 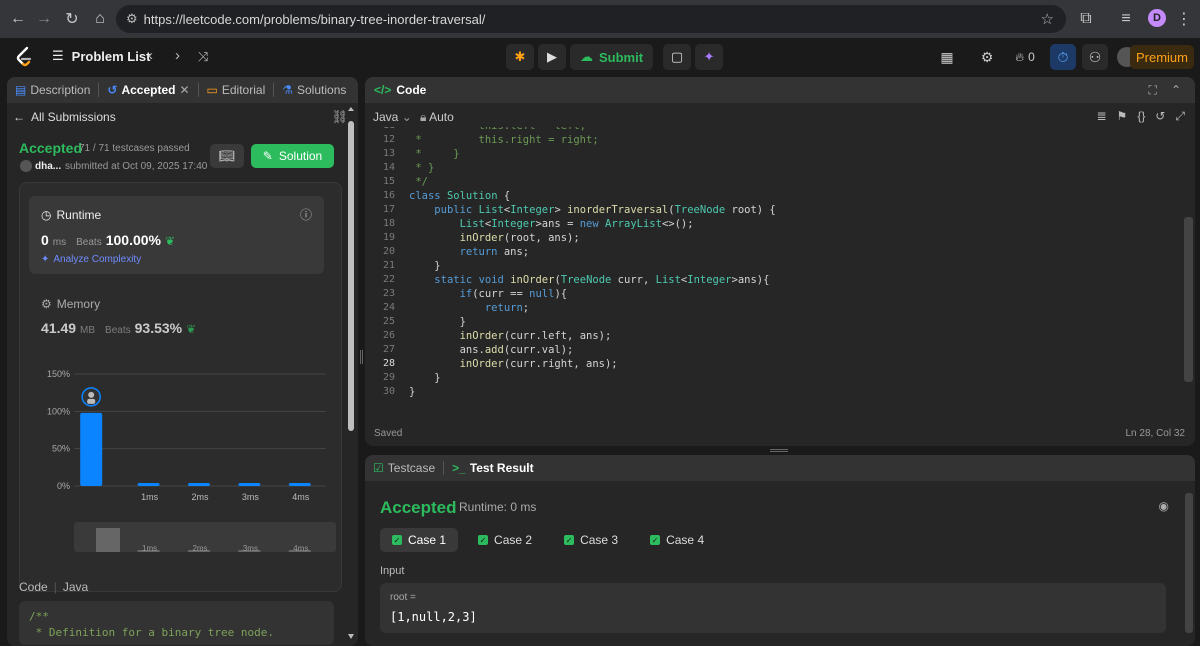 I want to click on link-icon: ⛓, so click(x=339, y=117).